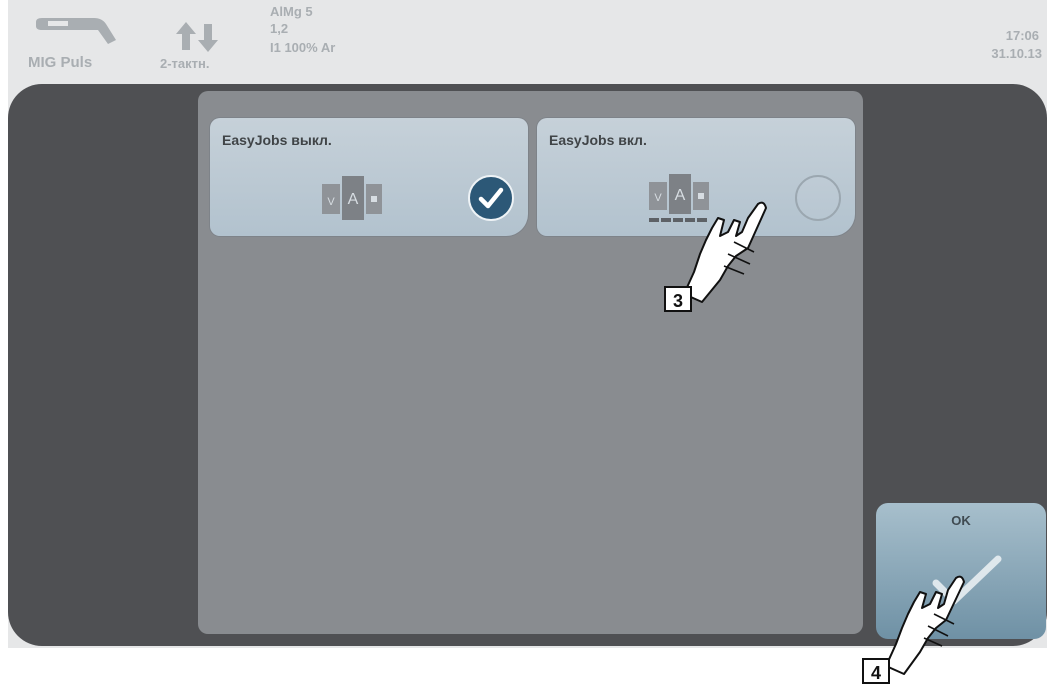 The width and height of the screenshot is (1047, 686). I want to click on selected-check-icon, so click(491, 198).